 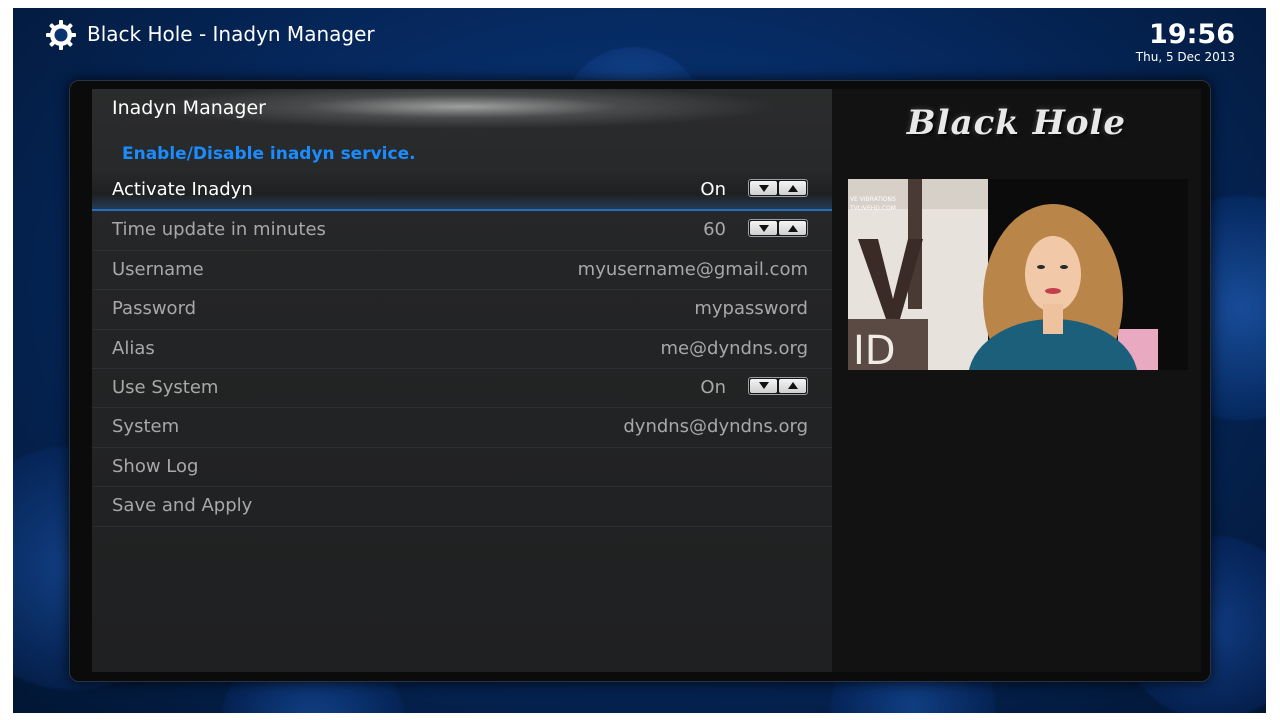 What do you see at coordinates (219, 230) in the screenshot?
I see `setting-label: Time update in minutes` at bounding box center [219, 230].